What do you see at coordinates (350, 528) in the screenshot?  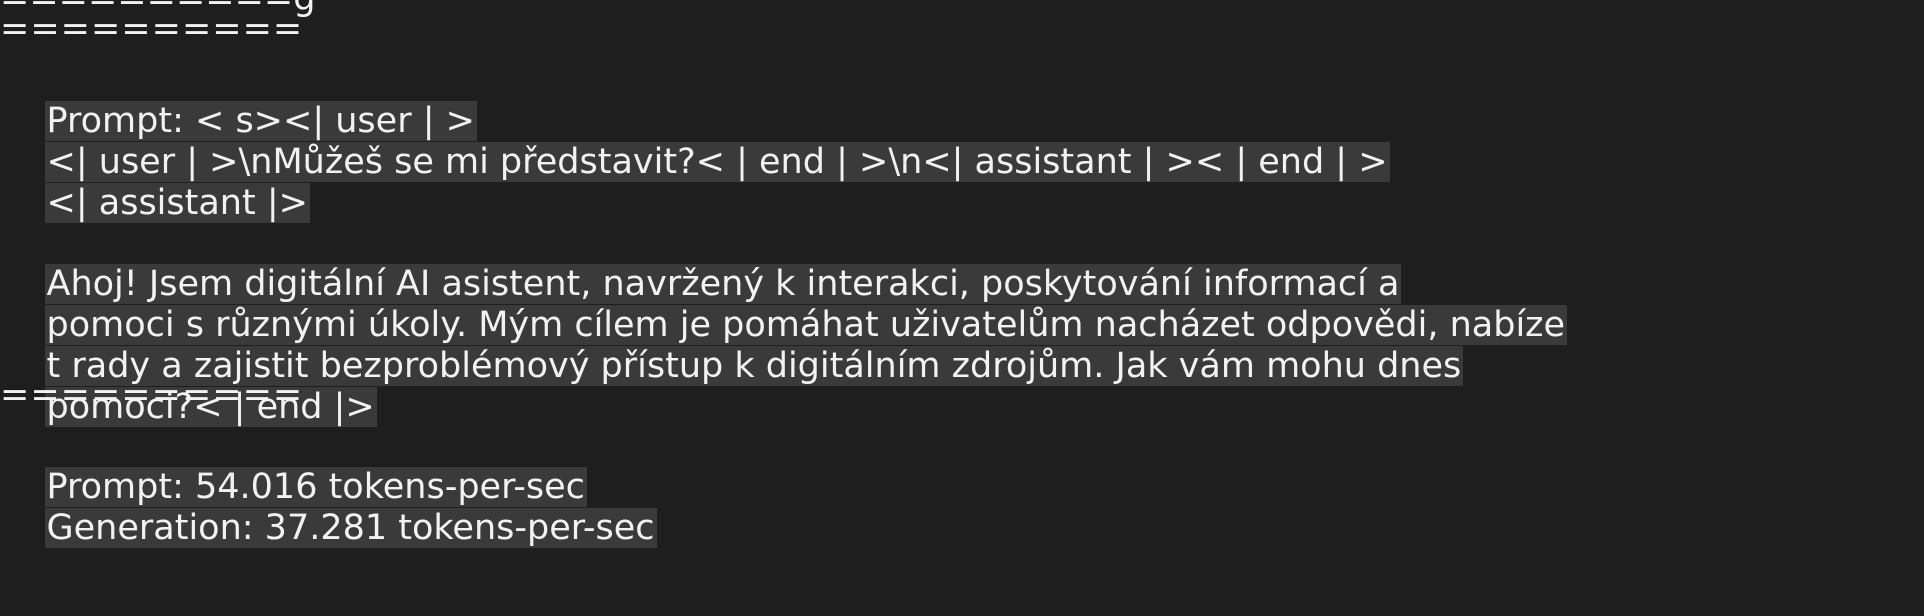 I see `stats-generation: Generation: 37.281 tokens-per-sec` at bounding box center [350, 528].